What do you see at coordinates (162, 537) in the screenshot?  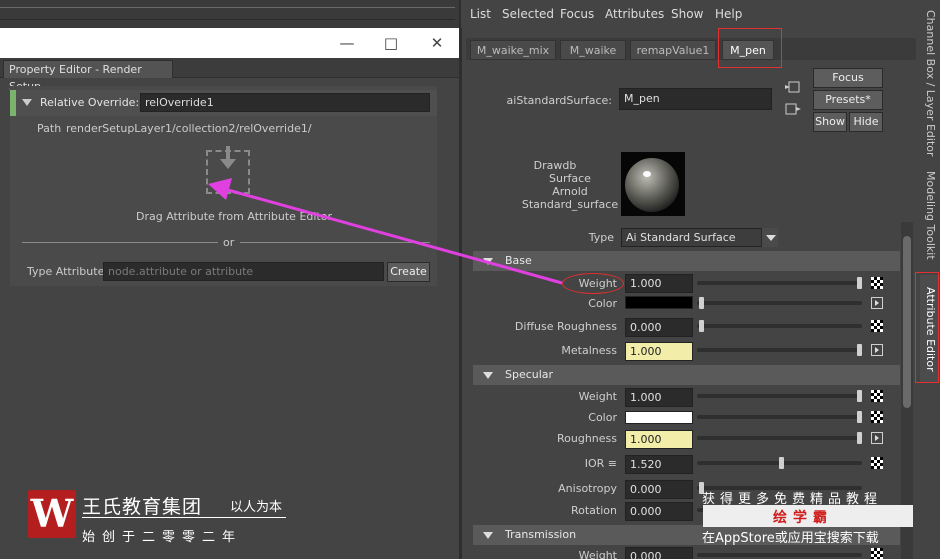 I see `watermark-founded: 始创于二零零二年` at bounding box center [162, 537].